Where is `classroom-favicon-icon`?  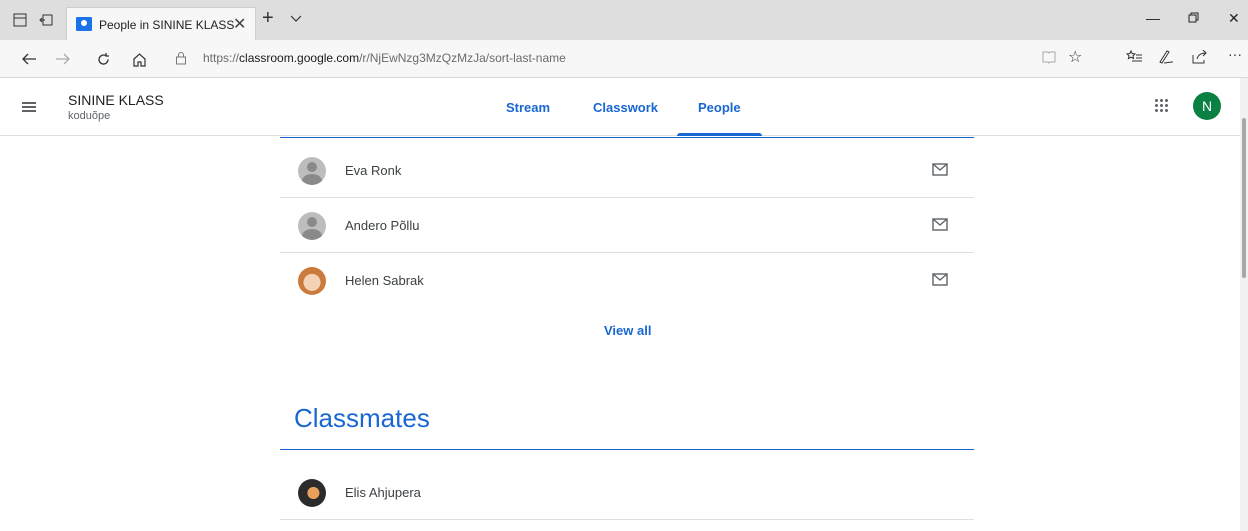
classroom-favicon-icon is located at coordinates (84, 24).